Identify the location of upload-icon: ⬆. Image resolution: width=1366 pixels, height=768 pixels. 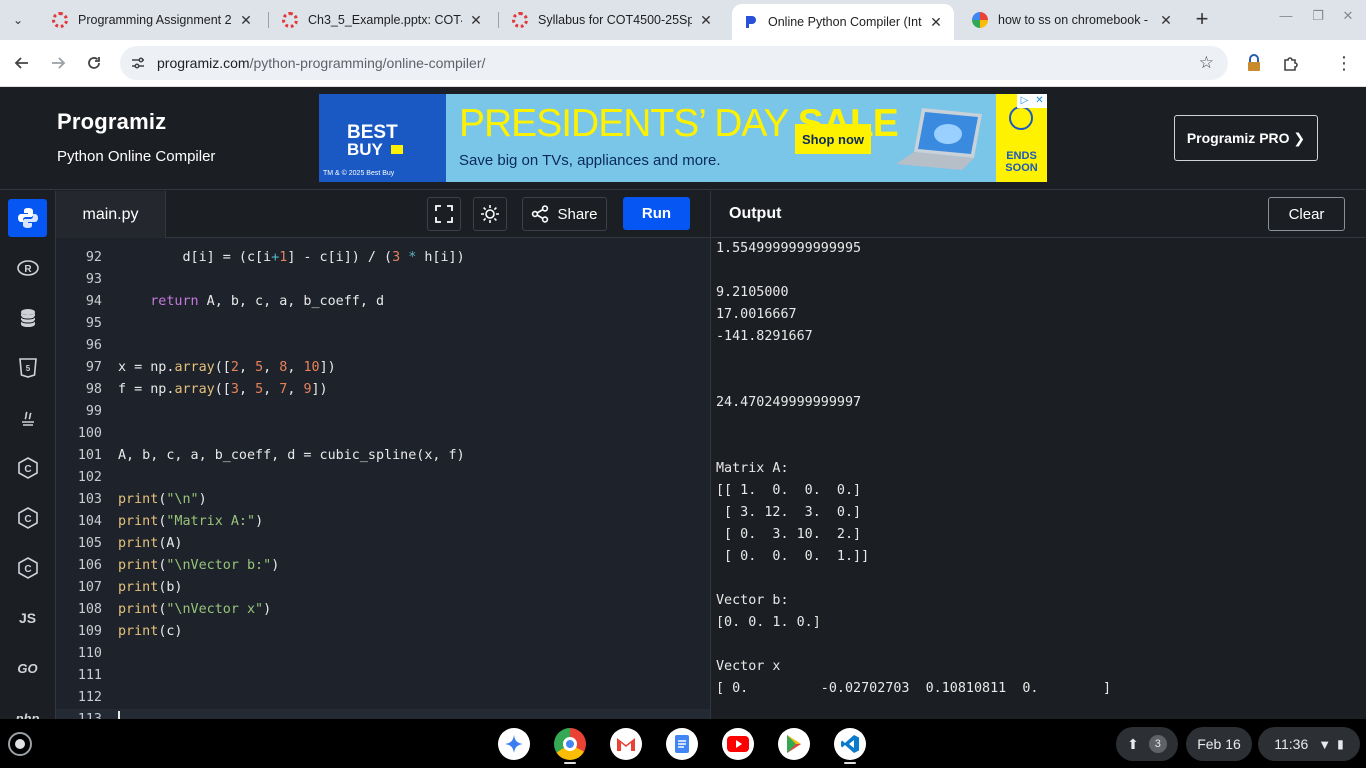
(1133, 743).